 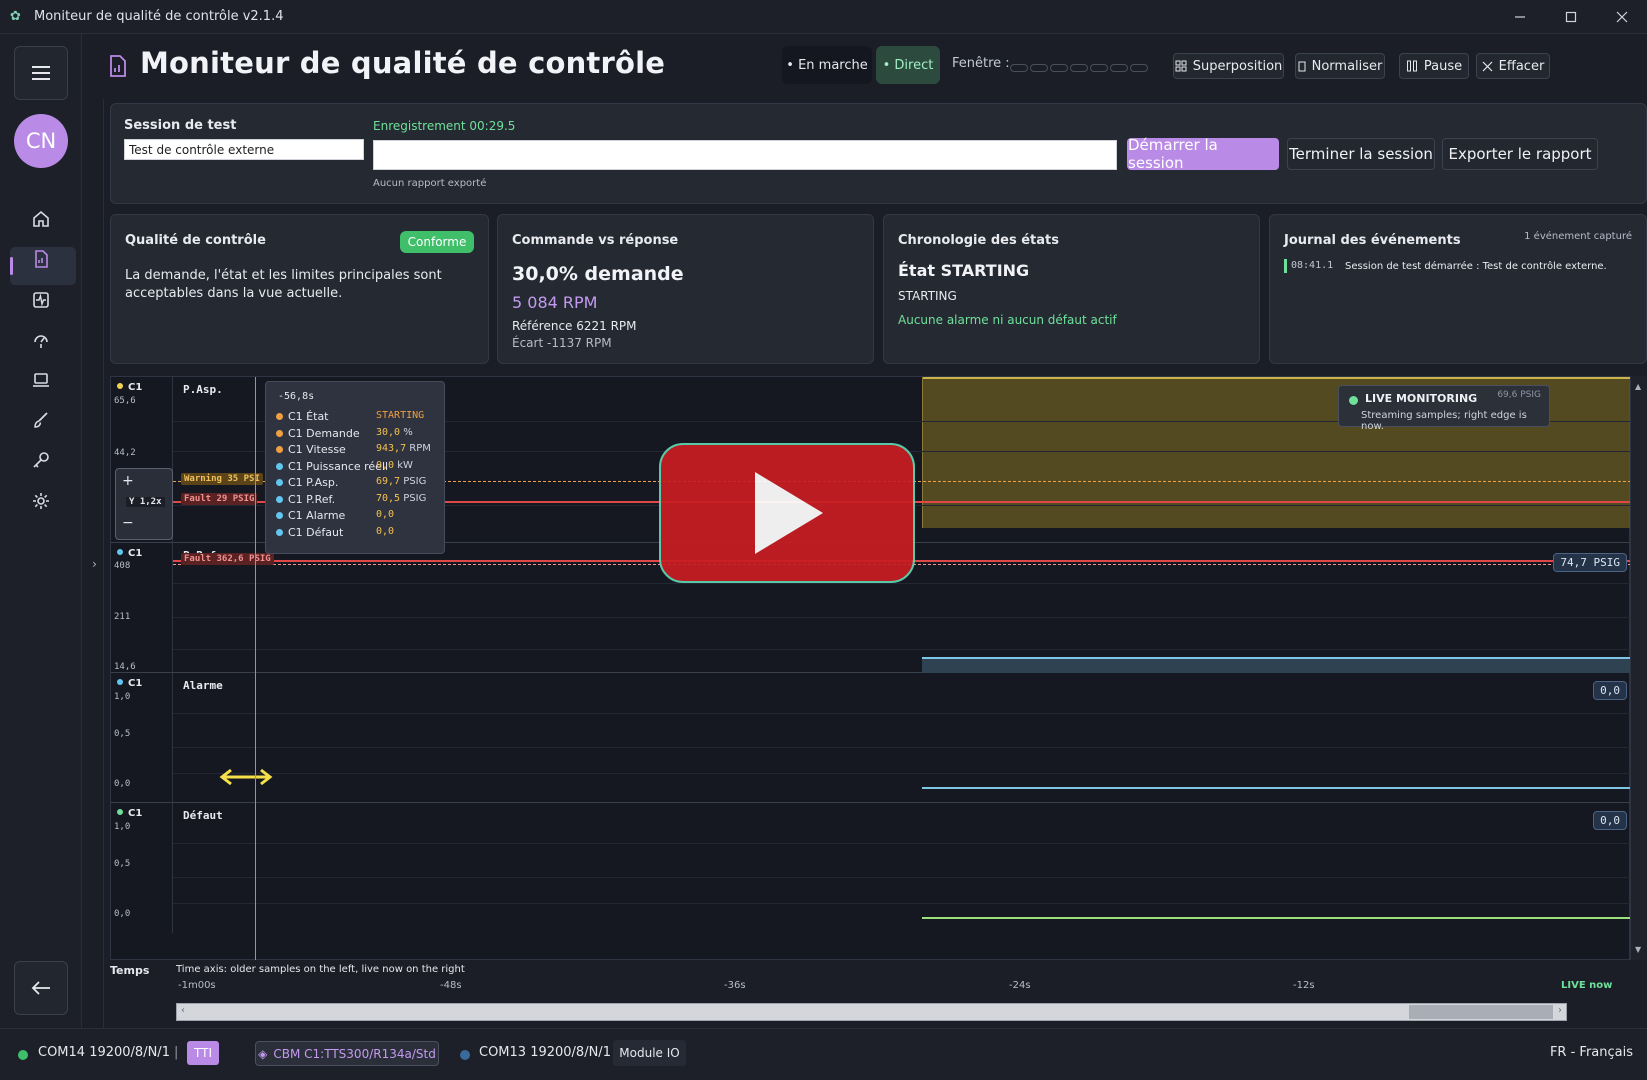 I want to click on nav-devices, so click(x=41, y=380).